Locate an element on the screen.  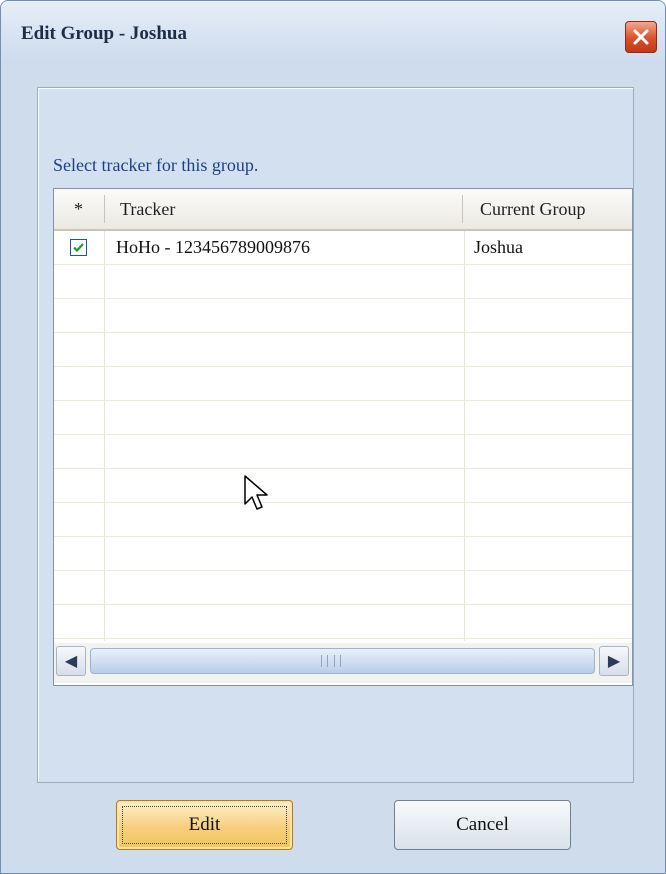
cancel-button: Cancel is located at coordinates (482, 825).